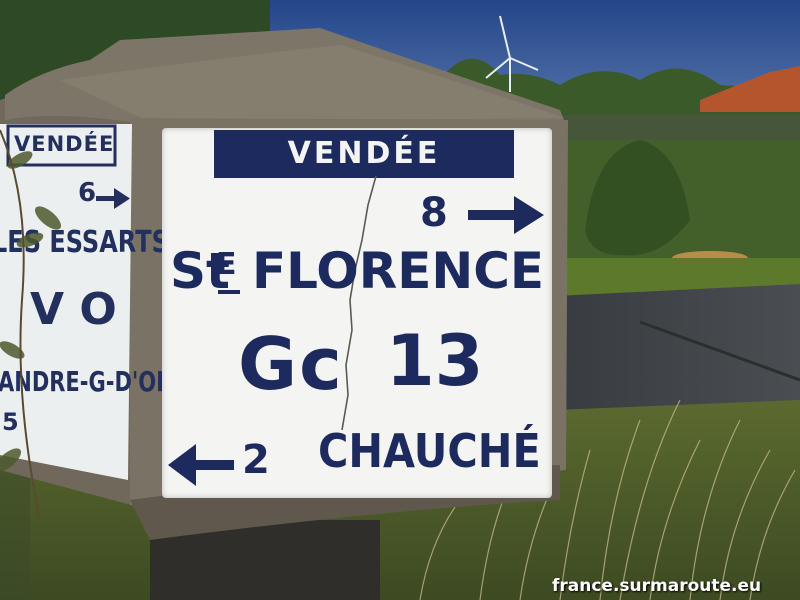 The width and height of the screenshot is (800, 600). I want to click on foreground-leaves, so click(31, 325).